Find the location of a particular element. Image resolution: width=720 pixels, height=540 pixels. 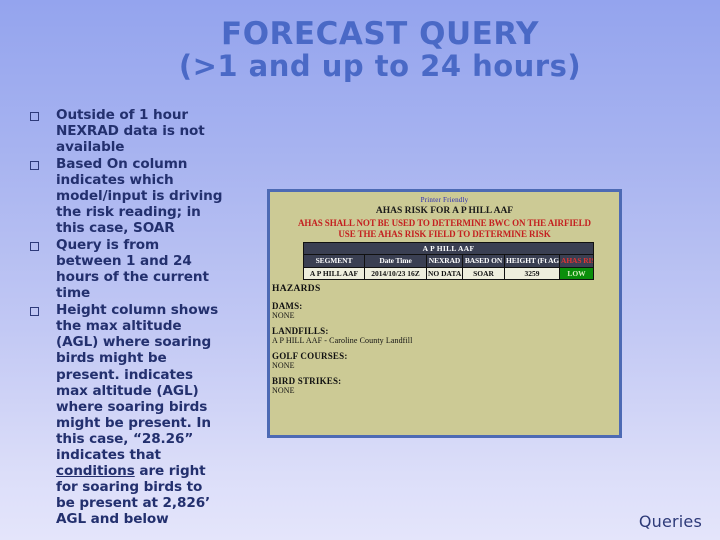

footer-label: Queries is located at coordinates (670, 521).